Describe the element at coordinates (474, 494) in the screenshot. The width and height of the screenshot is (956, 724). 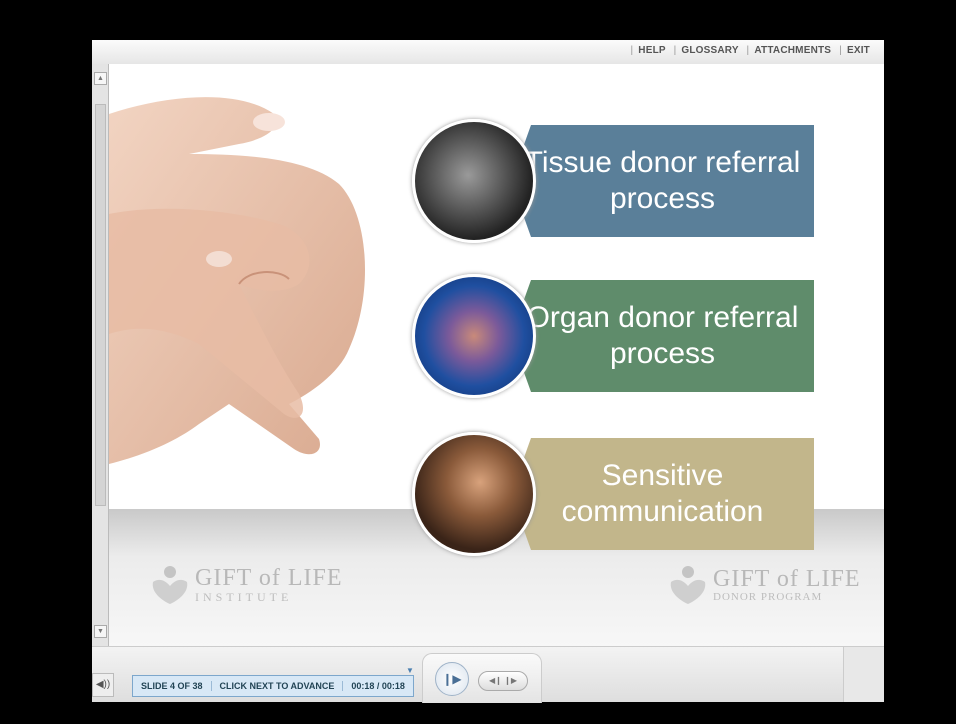
I see `people-icon` at that location.